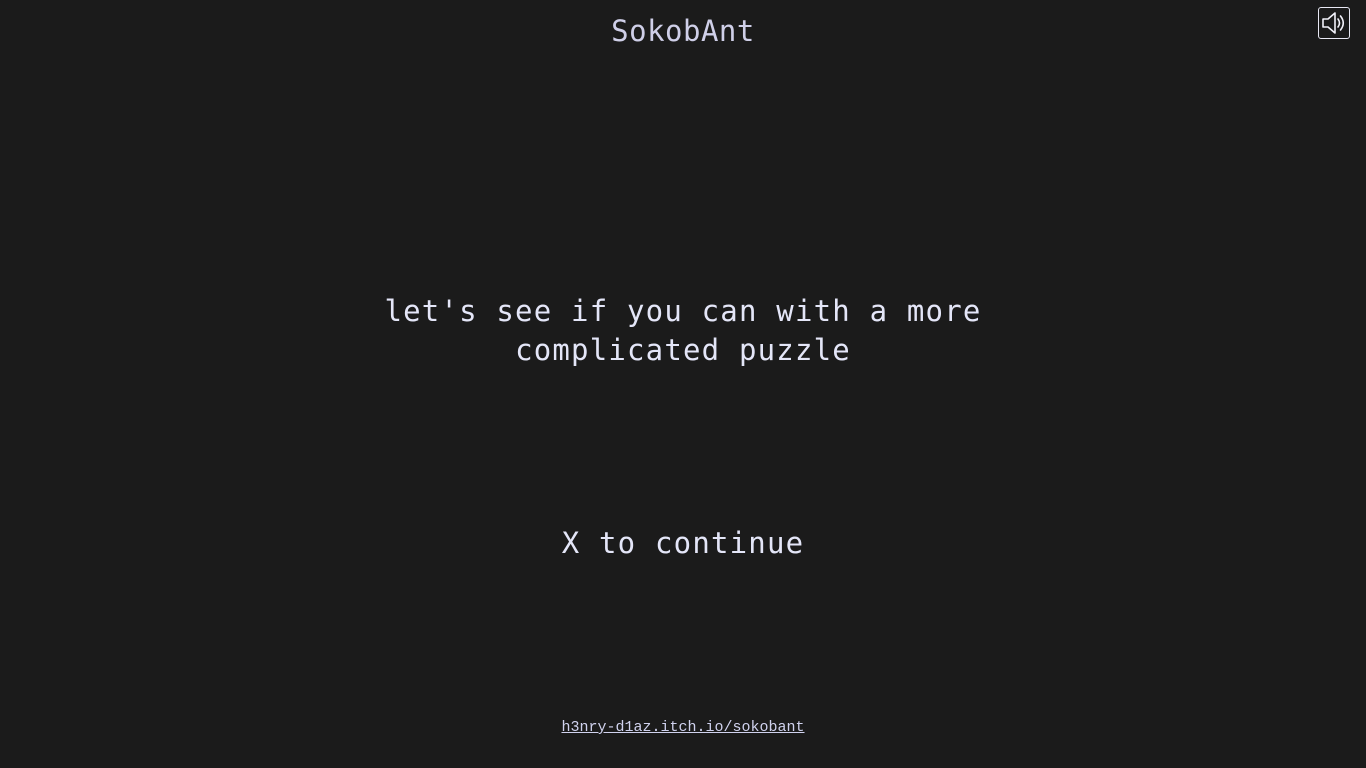  I want to click on story-message-line-1: let's see if you can with a more, so click(683, 311).